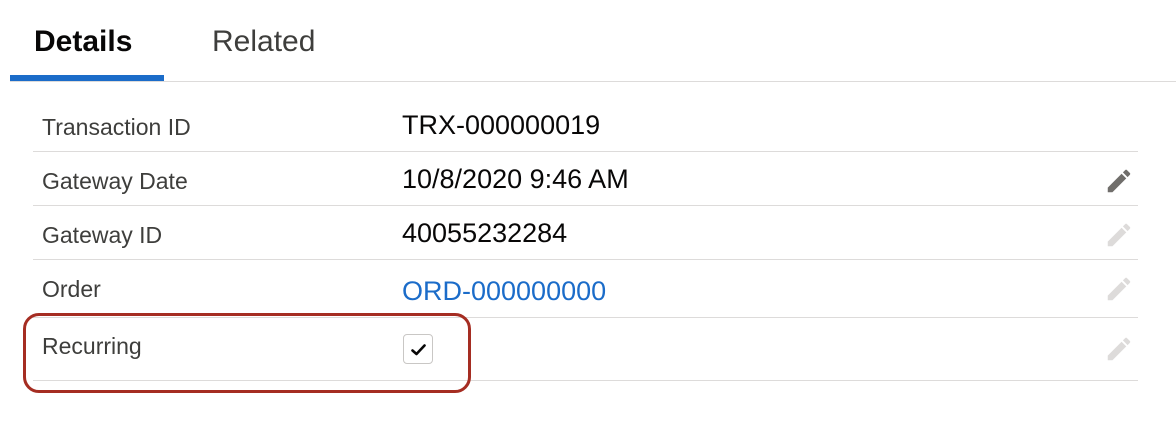 Image resolution: width=1176 pixels, height=432 pixels. Describe the element at coordinates (263, 42) in the screenshot. I see `tab-related: Related` at that location.